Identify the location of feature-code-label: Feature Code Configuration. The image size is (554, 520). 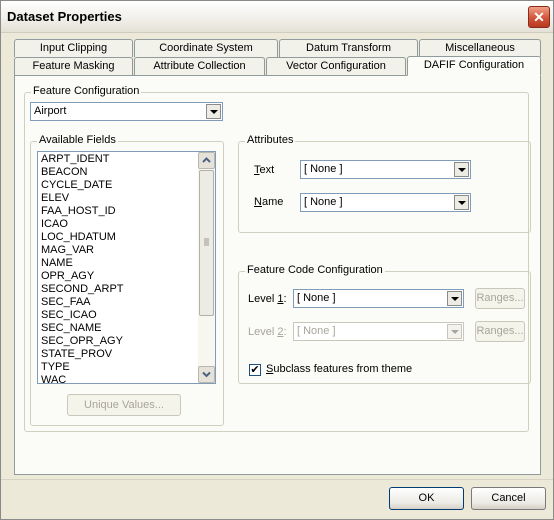
(315, 270).